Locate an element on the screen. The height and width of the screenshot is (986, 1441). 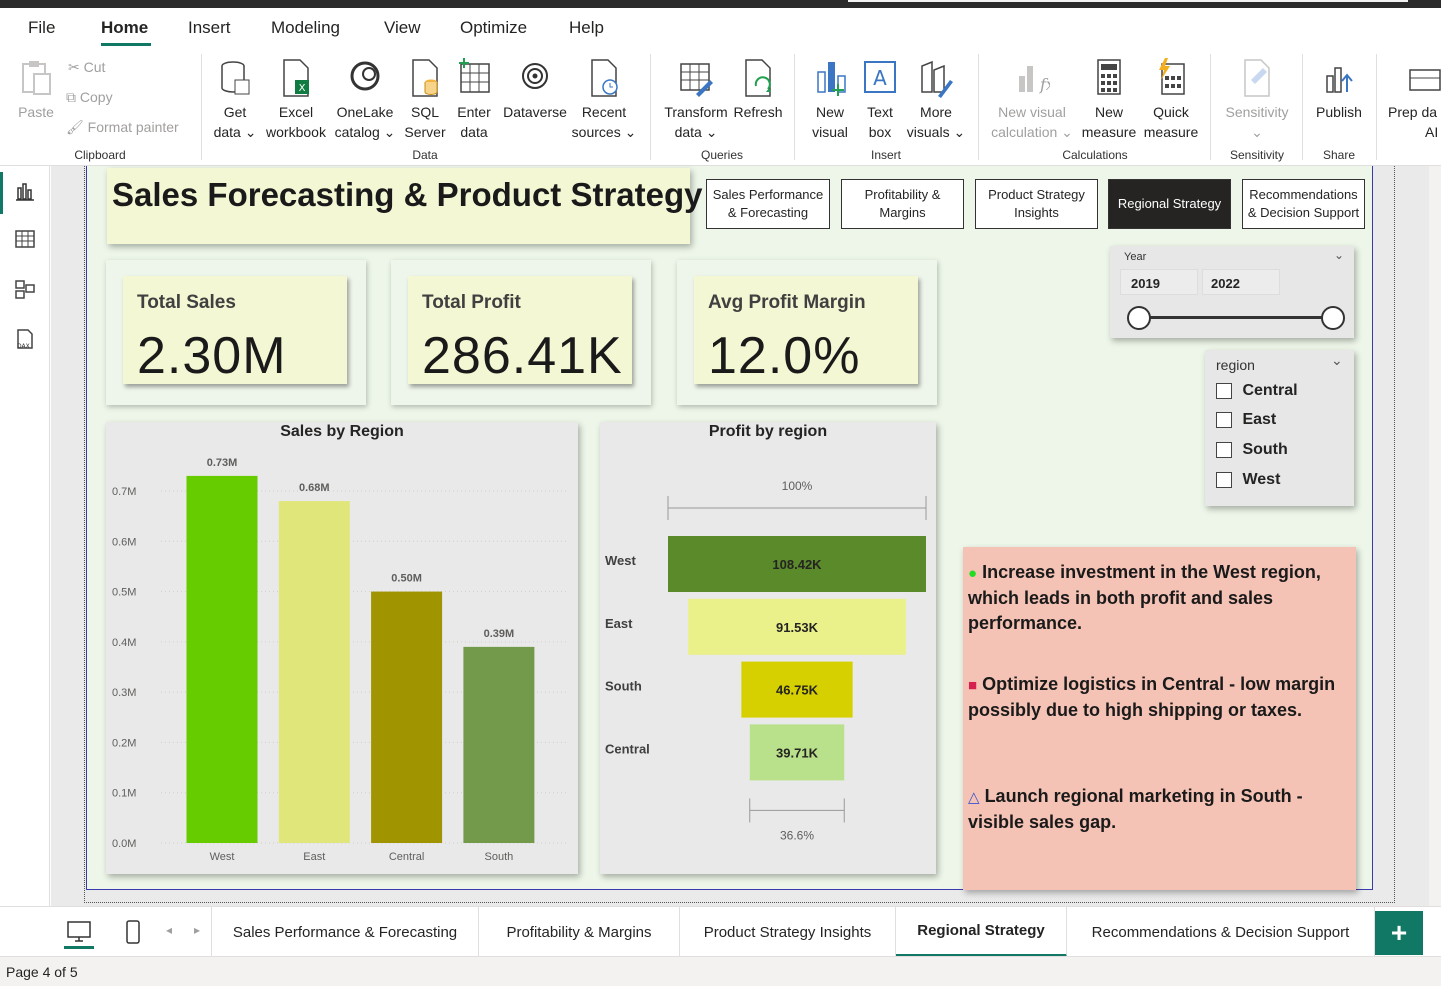
prep-data-ai-button: Prep da AI is located at coordinates (1412, 100).